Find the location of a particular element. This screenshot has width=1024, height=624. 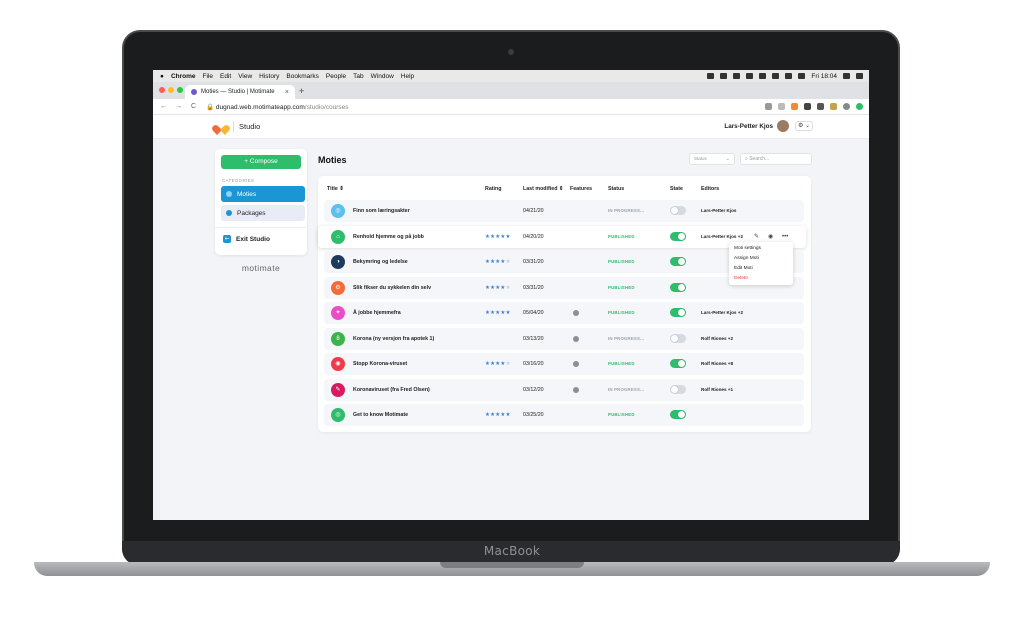

tray-app-icon is located at coordinates (724, 76).